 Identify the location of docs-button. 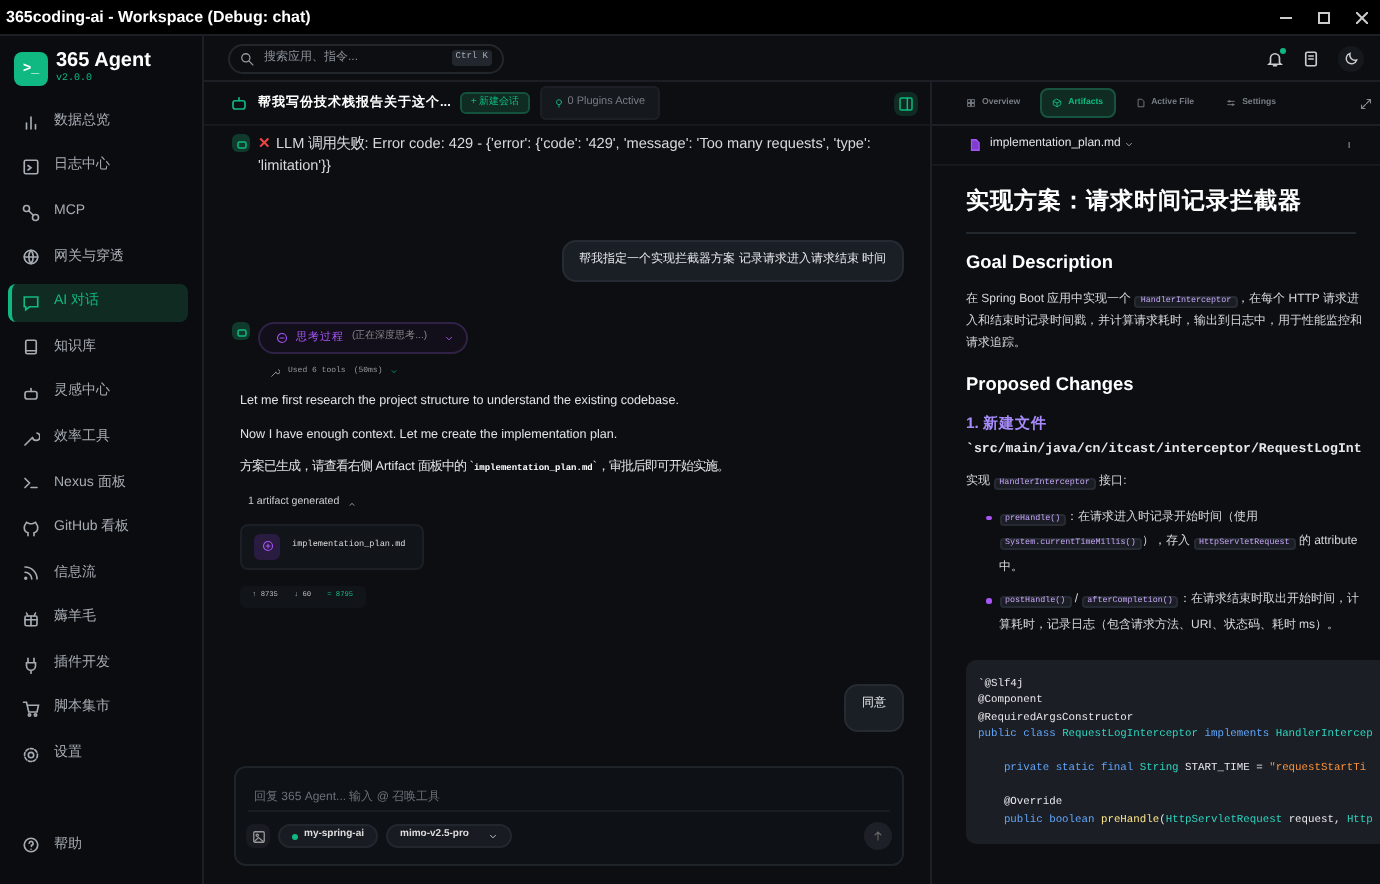
(1311, 58).